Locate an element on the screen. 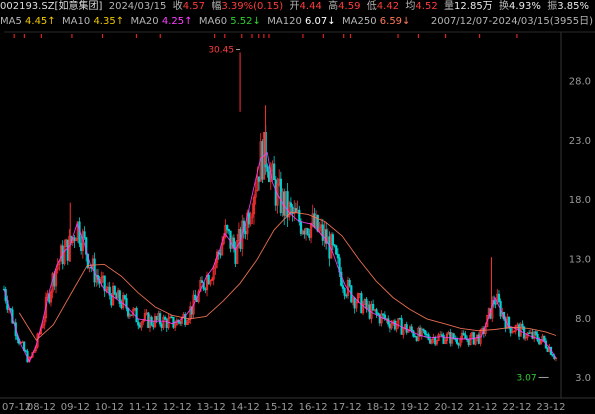  x-tick-label: 15-12 is located at coordinates (279, 407).